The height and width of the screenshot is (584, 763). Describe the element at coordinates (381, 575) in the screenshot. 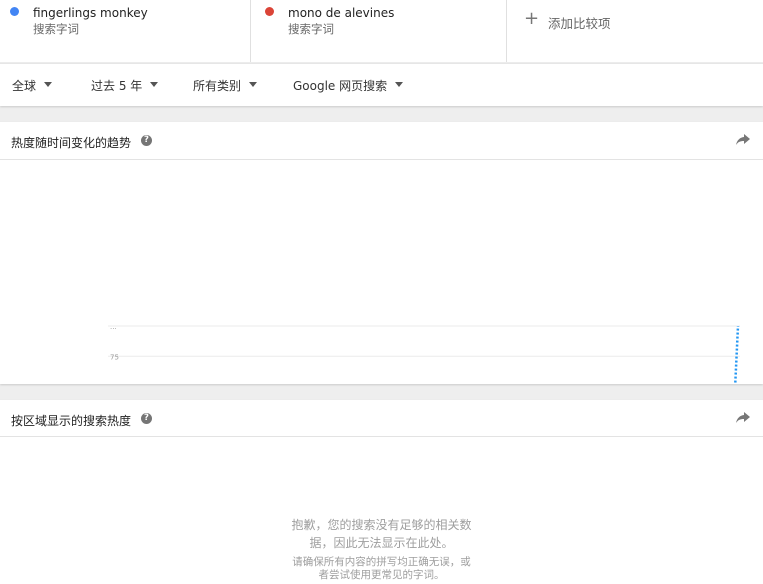

I see `empty-hint-line: 者尝试使用更常见的字词。` at that location.